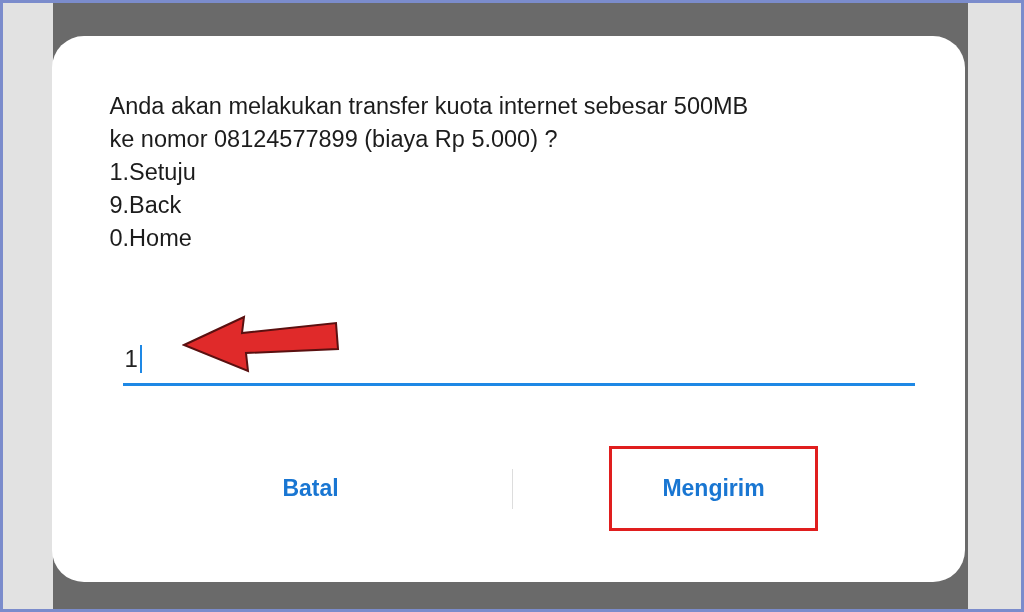  I want to click on dialog-button: Batal, so click(310, 488).